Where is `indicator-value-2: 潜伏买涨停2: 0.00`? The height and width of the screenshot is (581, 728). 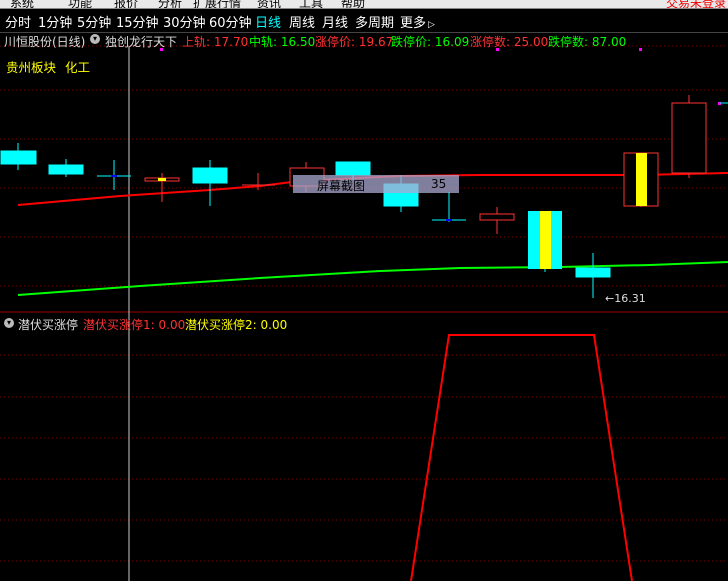 indicator-value-2: 潜伏买涨停2: 0.00 is located at coordinates (236, 325).